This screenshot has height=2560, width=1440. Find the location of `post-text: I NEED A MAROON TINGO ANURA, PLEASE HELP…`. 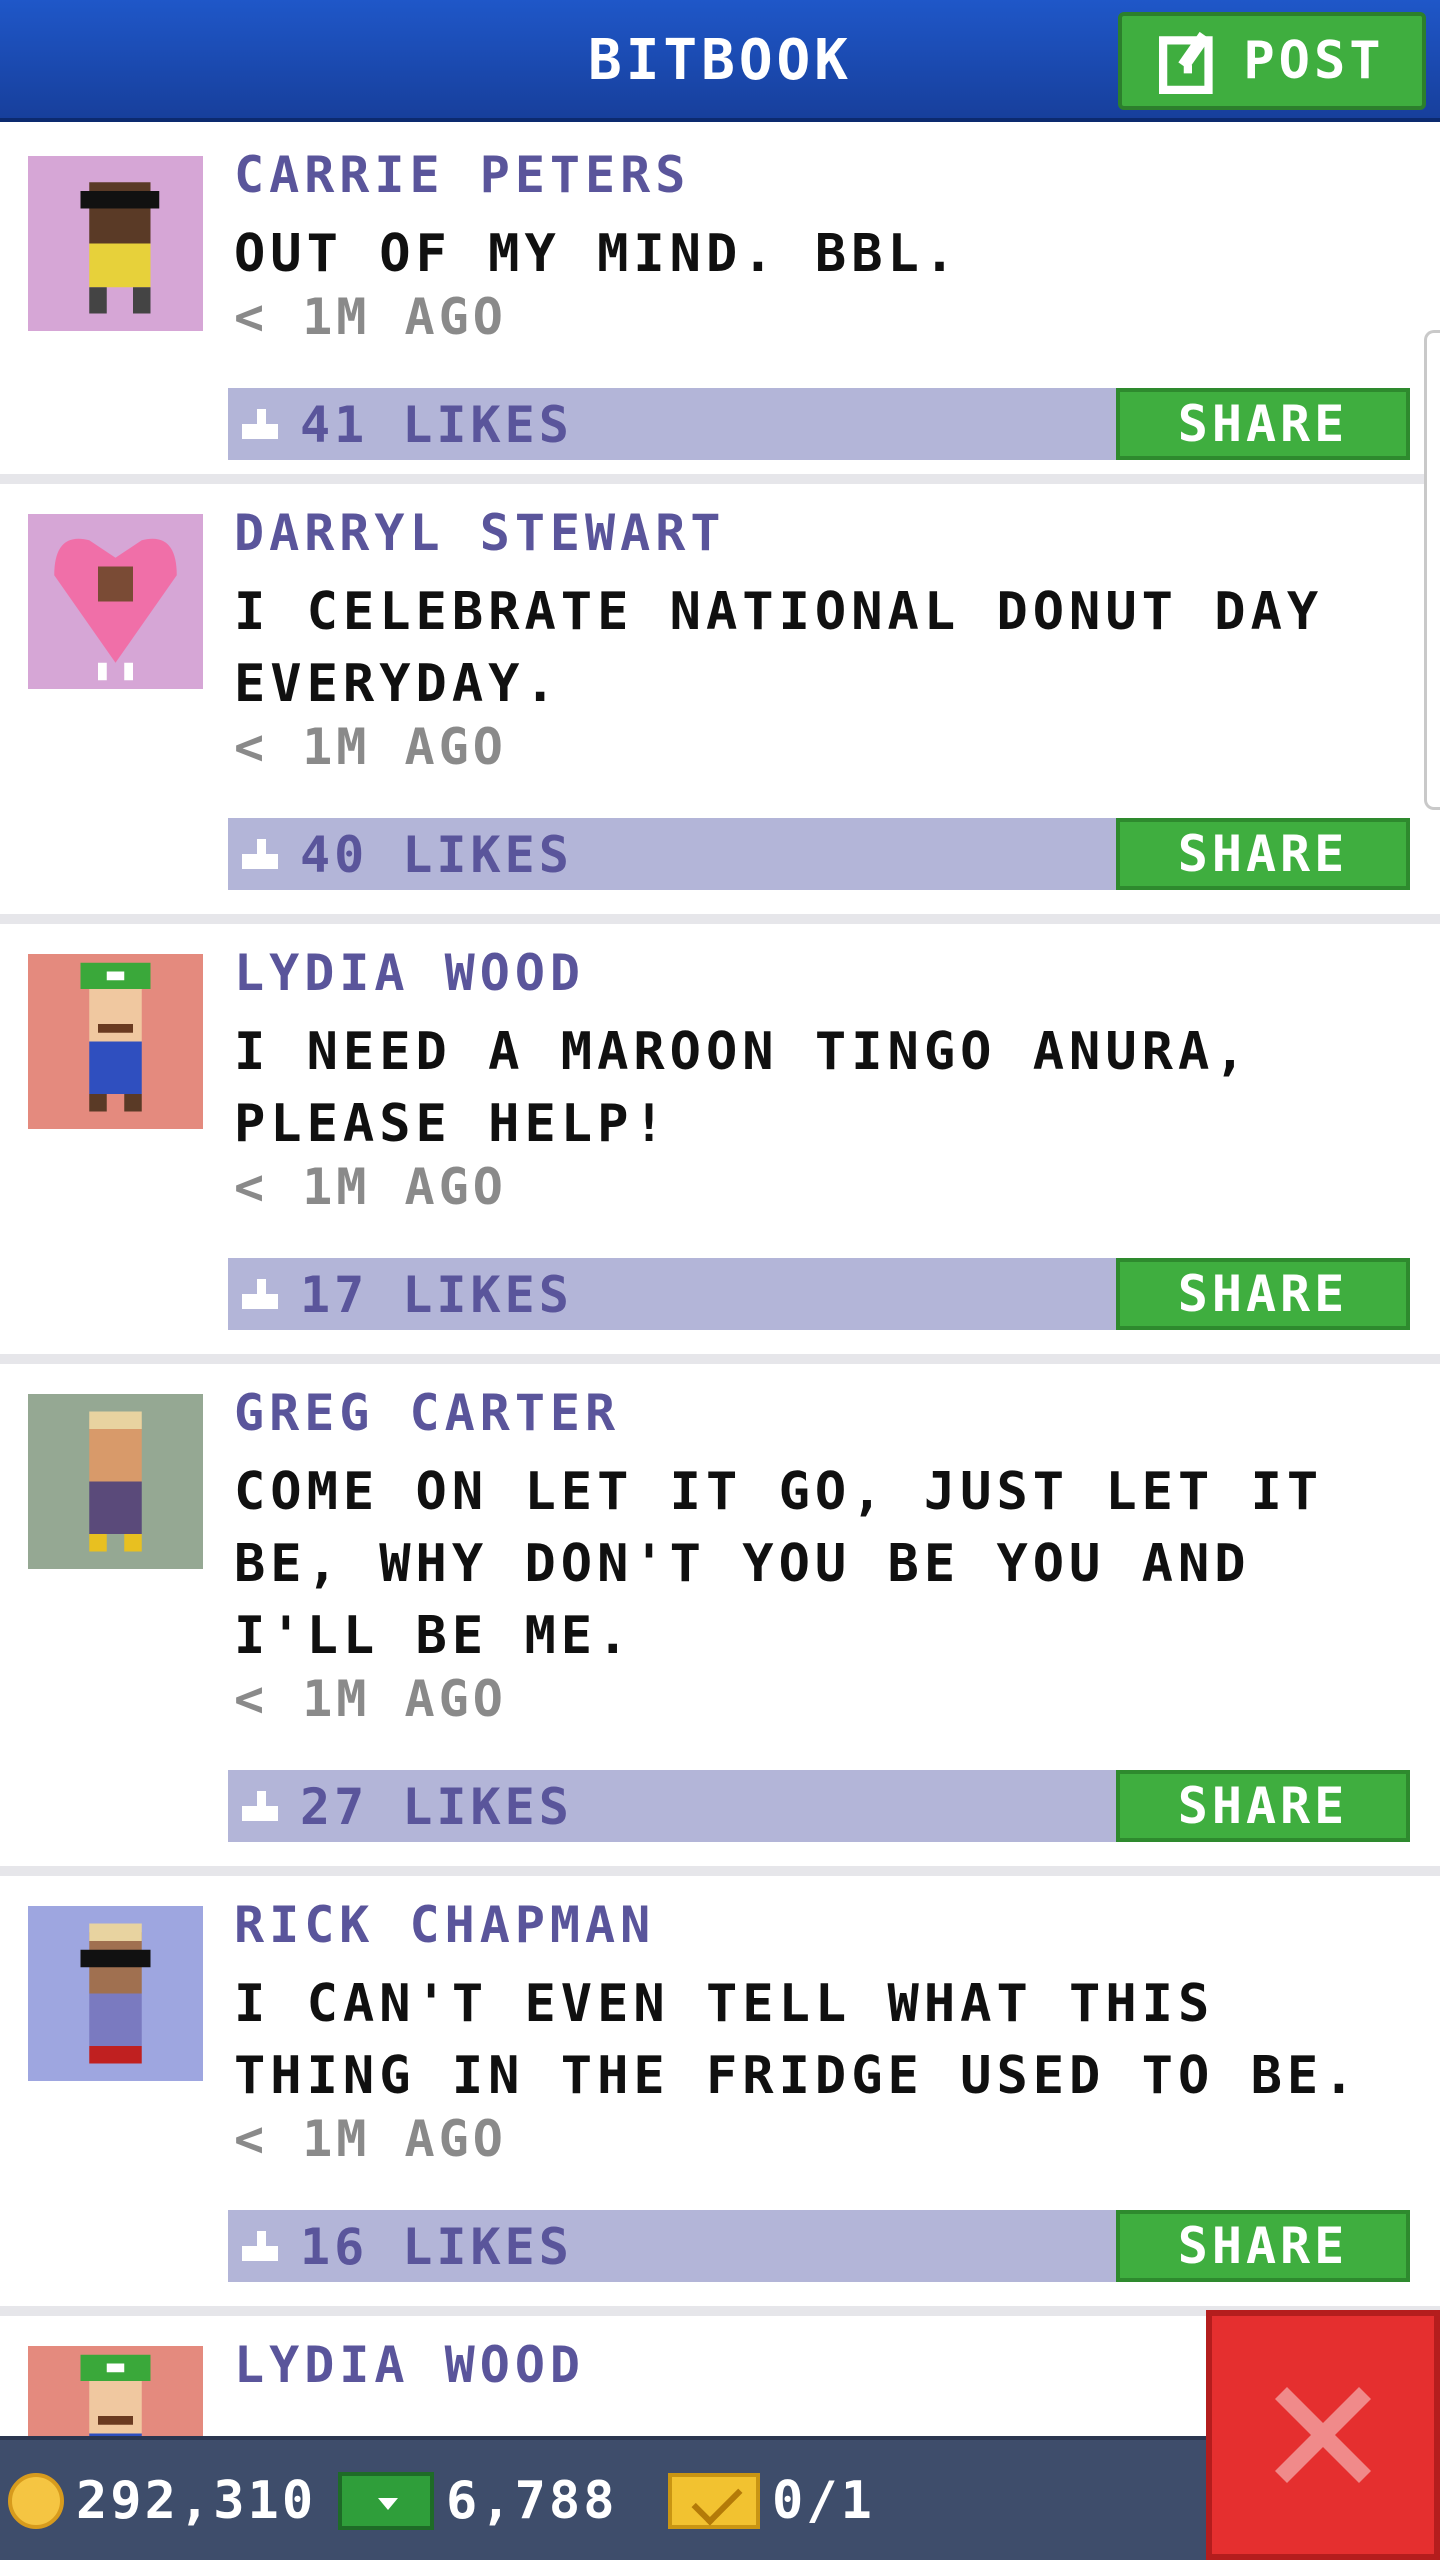

post-text: I NEED A MAROON TINGO ANURA, PLEASE HELP… is located at coordinates (742, 1088).